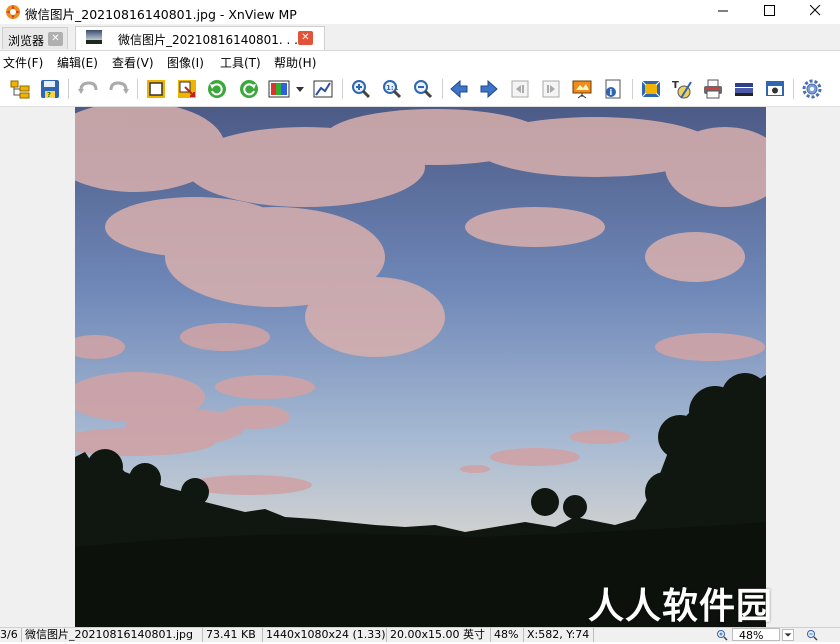 This screenshot has width=840, height=644. Describe the element at coordinates (361, 89) in the screenshot. I see `zoom-in-icon` at that location.